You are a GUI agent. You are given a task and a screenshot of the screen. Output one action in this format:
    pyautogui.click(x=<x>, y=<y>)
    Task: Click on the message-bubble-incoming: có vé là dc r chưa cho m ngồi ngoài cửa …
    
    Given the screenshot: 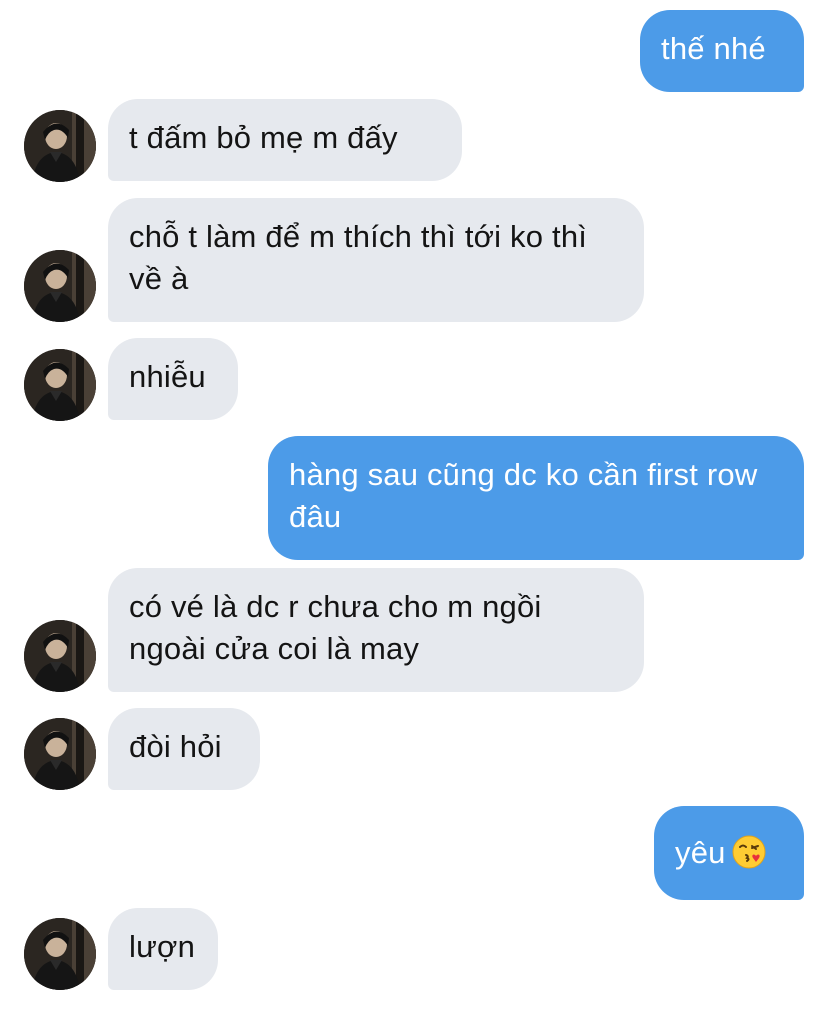 What is the action you would take?
    pyautogui.click(x=376, y=630)
    